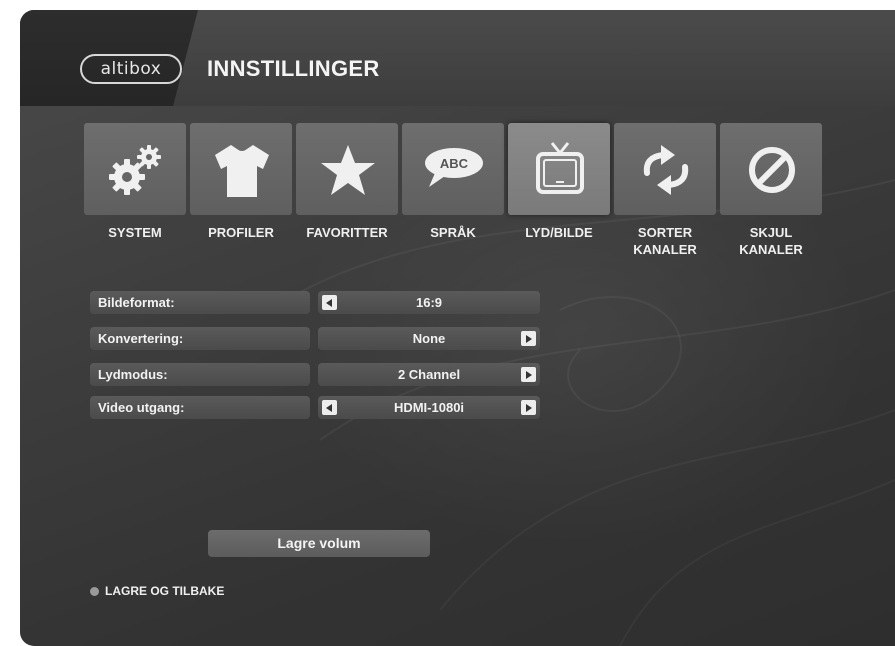  What do you see at coordinates (164, 591) in the screenshot?
I see `save-and-back-label: LAGRE OG TILBAKE` at bounding box center [164, 591].